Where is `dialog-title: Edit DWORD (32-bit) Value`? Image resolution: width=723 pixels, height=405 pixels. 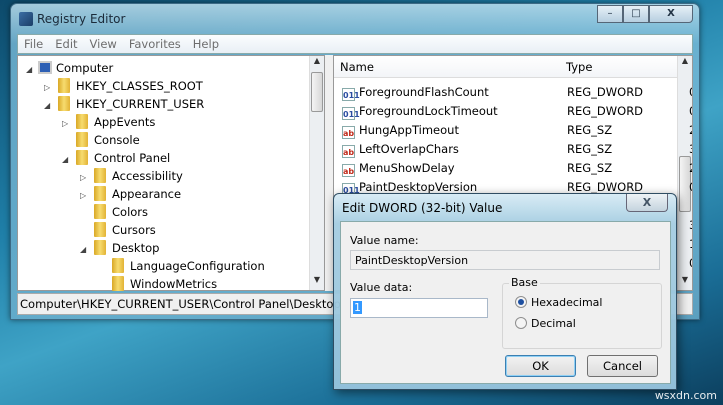 dialog-title: Edit DWORD (32-bit) Value is located at coordinates (422, 208).